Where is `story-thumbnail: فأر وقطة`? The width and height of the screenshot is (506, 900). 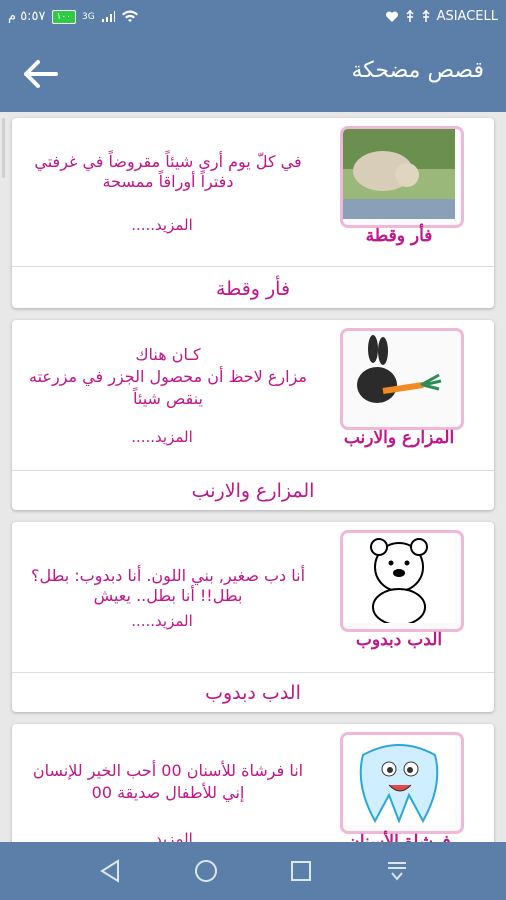 story-thumbnail: فأر وقطة is located at coordinates (402, 190).